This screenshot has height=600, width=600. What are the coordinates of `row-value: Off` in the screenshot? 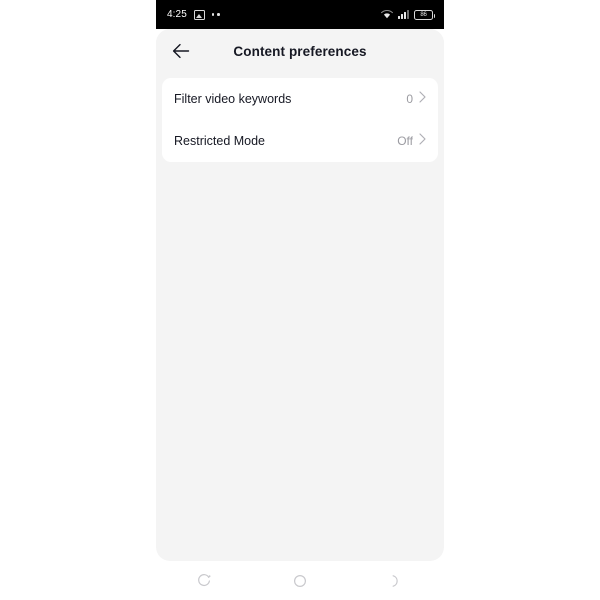 It's located at (405, 141).